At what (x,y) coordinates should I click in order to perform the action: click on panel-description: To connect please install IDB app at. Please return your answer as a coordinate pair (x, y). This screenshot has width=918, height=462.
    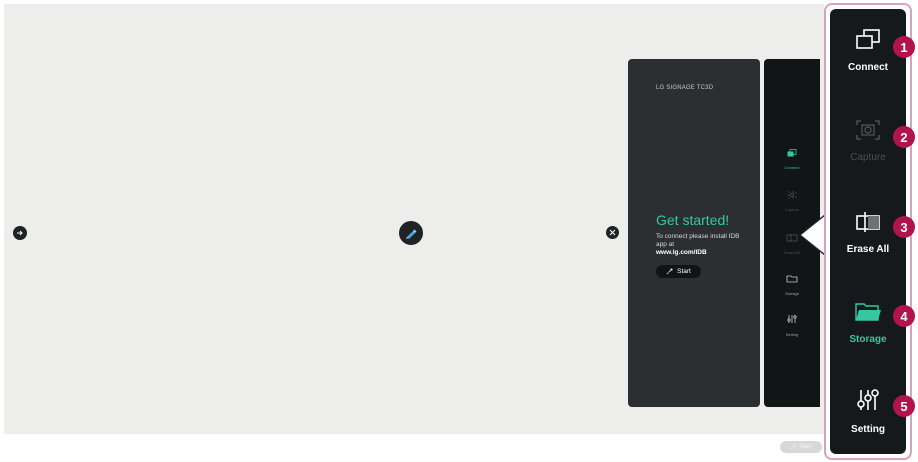
    Looking at the image, I should click on (698, 240).